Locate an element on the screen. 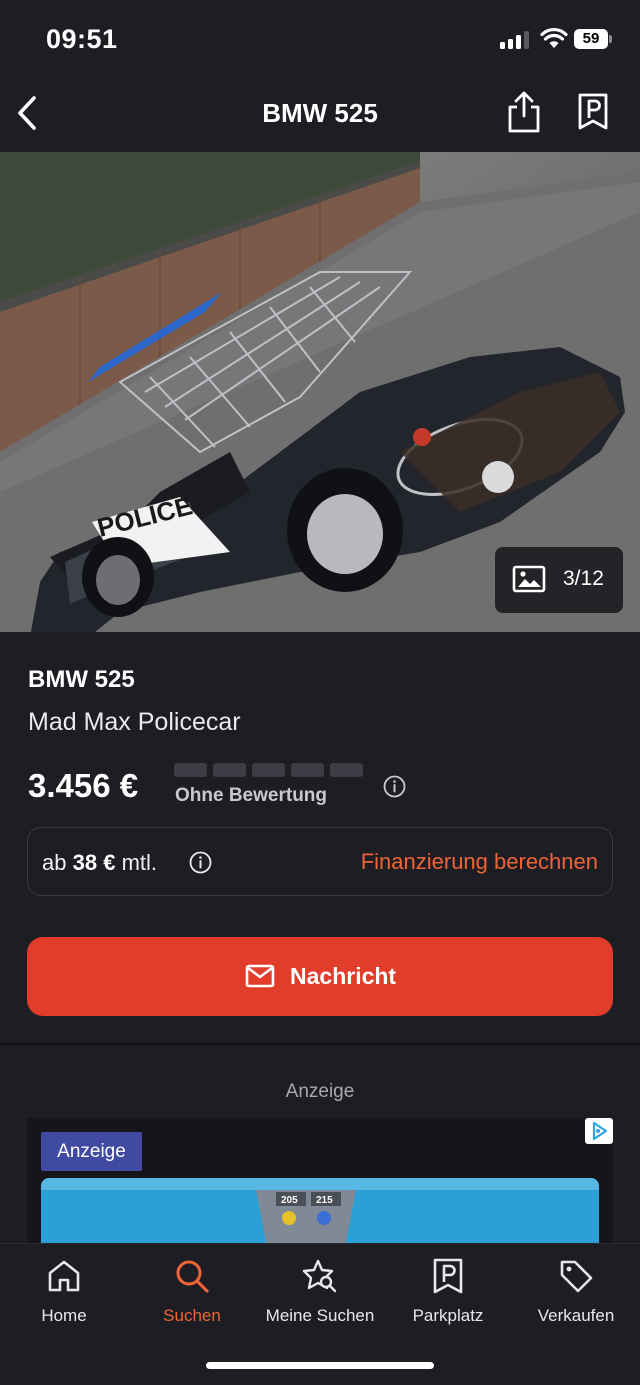  home-indicator is located at coordinates (320, 1365).